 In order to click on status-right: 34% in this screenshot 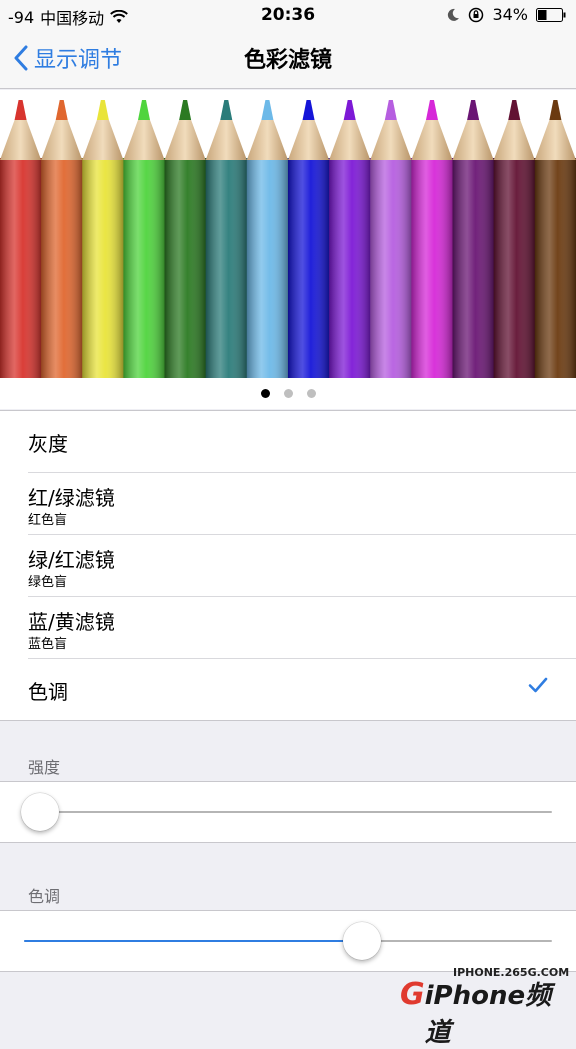, I will do `click(506, 14)`.